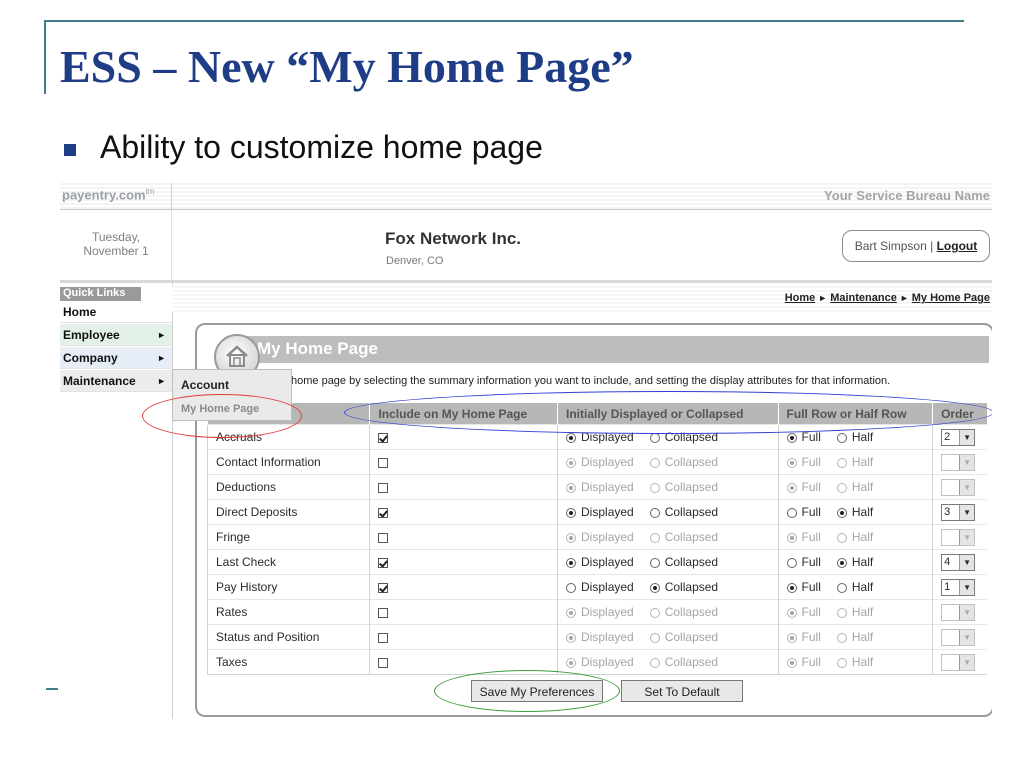  What do you see at coordinates (863, 298) in the screenshot?
I see `breadcrumb-maintenance: Maintenance` at bounding box center [863, 298].